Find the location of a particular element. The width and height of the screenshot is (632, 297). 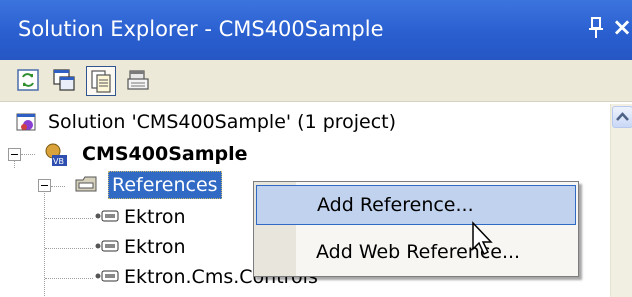

show-all-files-icon is located at coordinates (138, 80).